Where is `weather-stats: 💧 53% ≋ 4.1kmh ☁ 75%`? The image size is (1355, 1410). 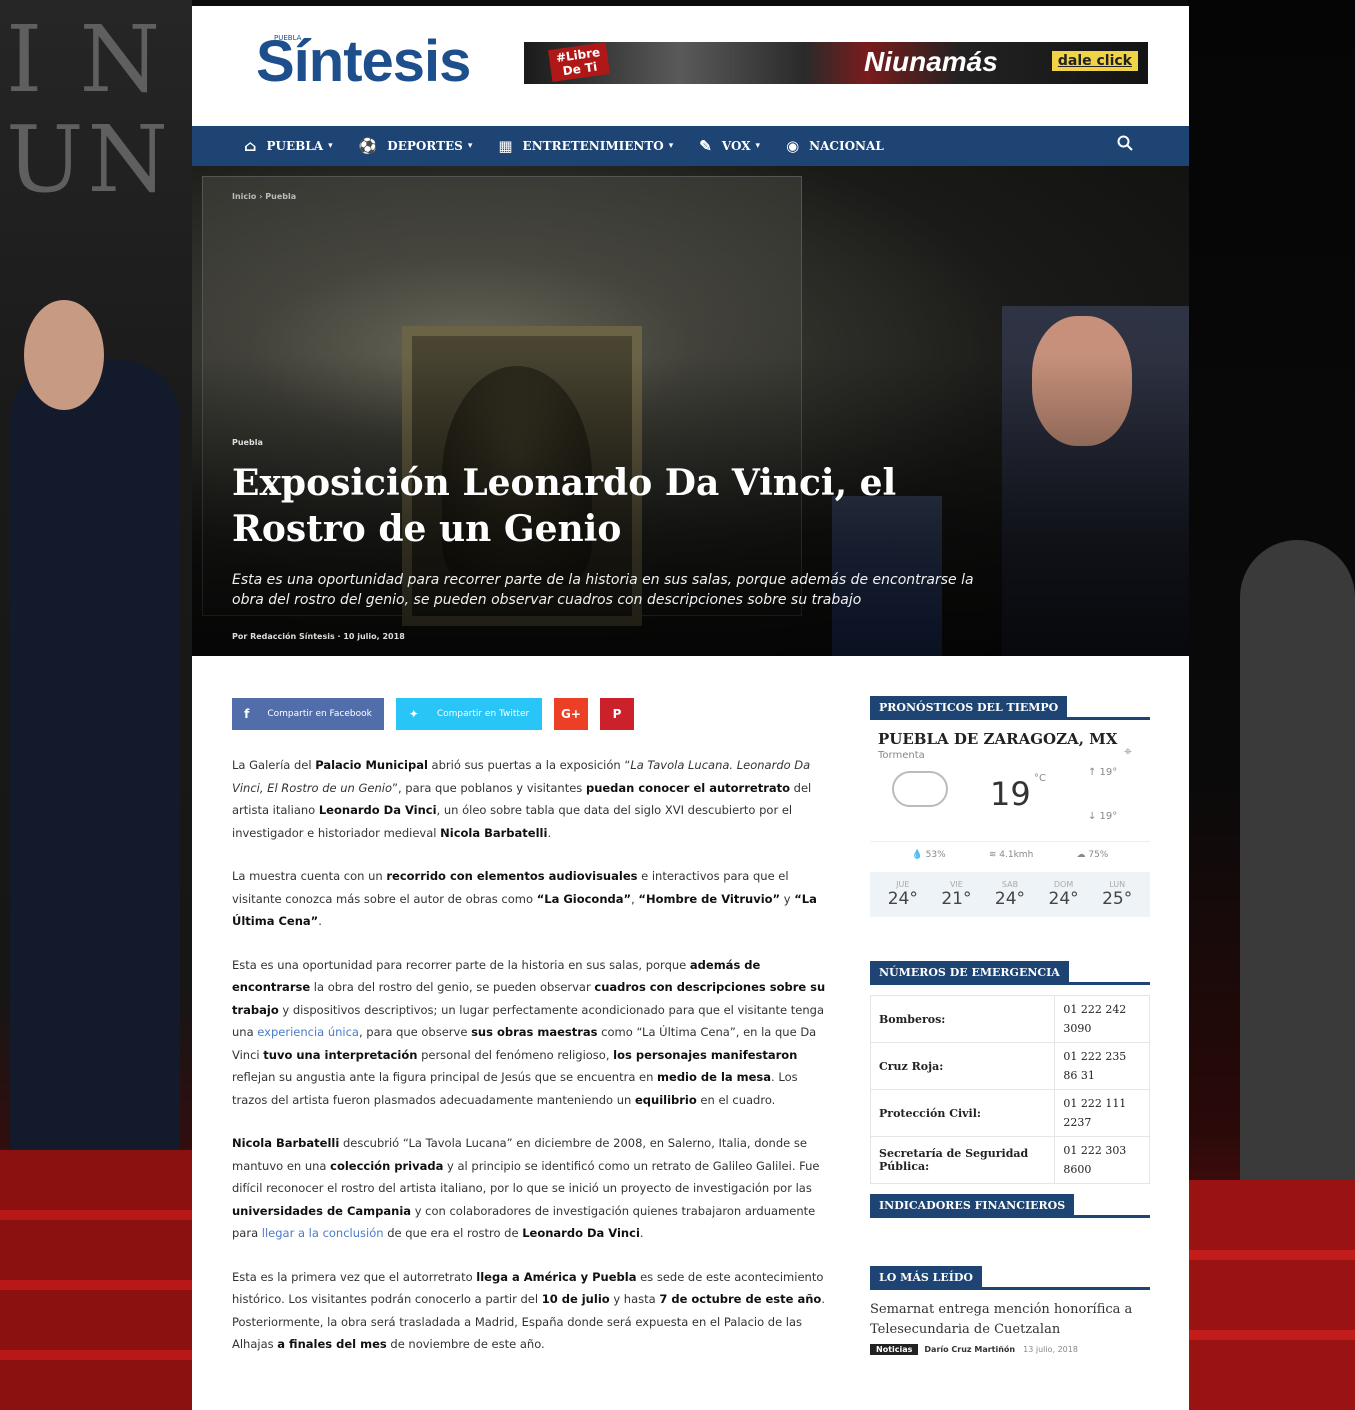 weather-stats: 💧 53% ≋ 4.1kmh ☁ 75% is located at coordinates (1010, 854).